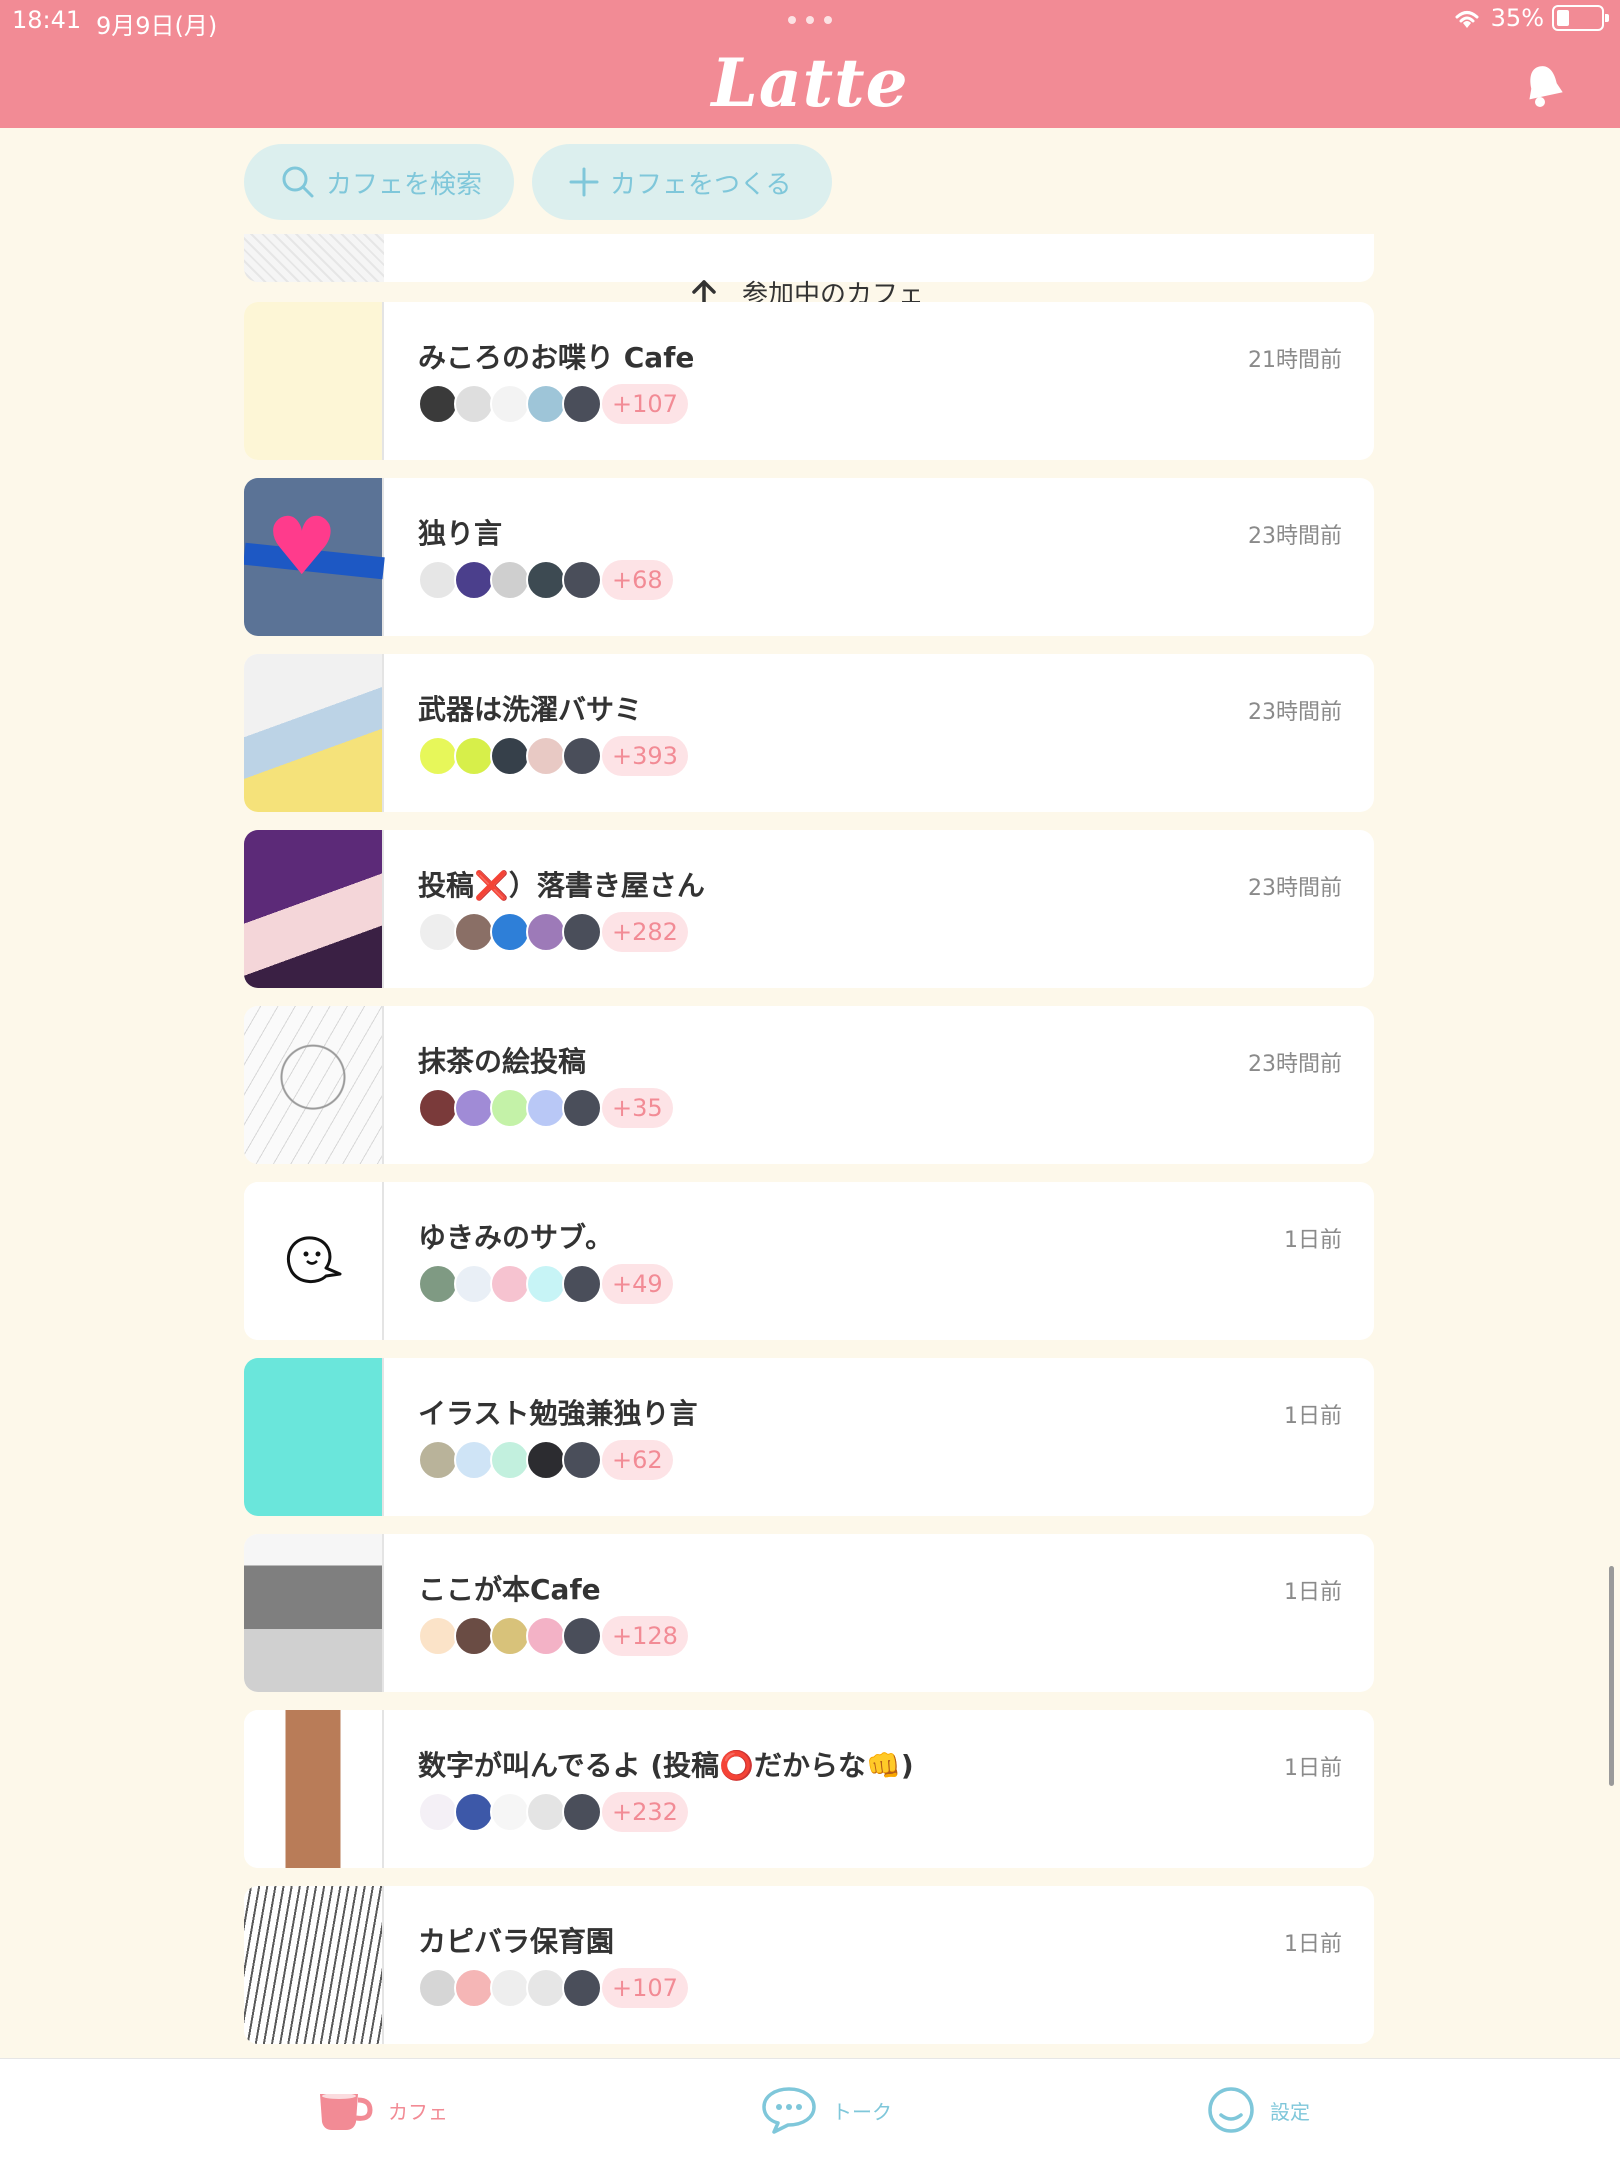 The image size is (1620, 2161). I want to click on cafe-name: イラスト勉強兼独り言, so click(558, 1413).